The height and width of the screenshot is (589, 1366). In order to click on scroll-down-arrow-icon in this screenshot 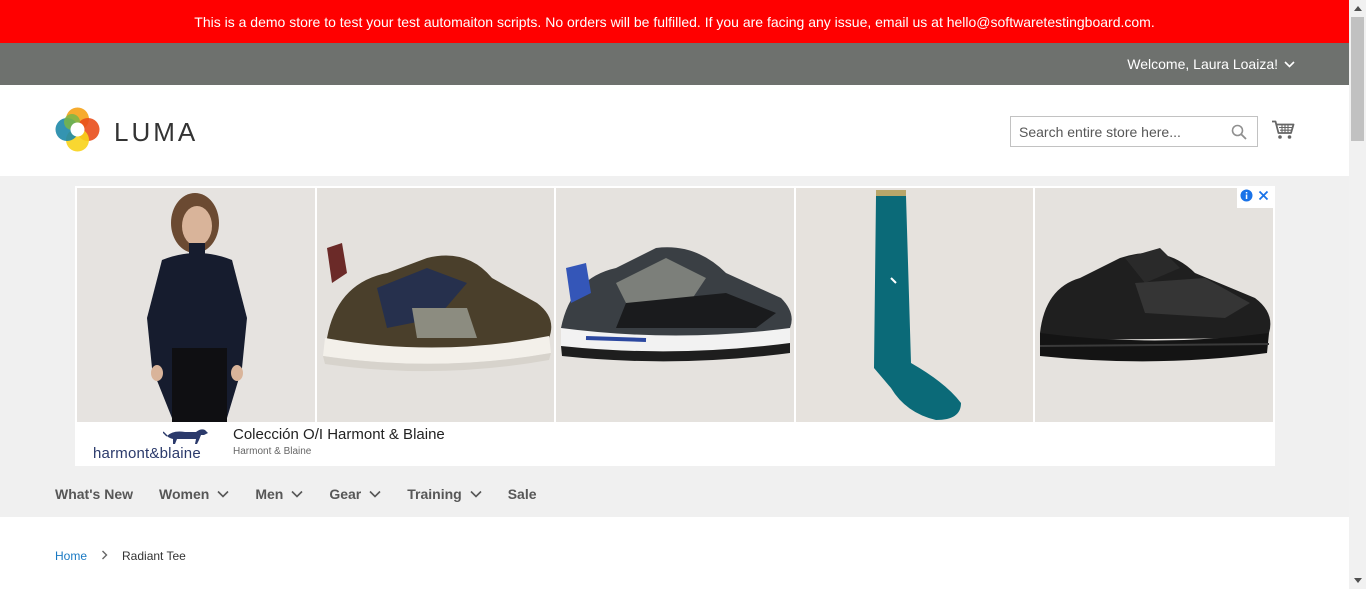, I will do `click(1357, 580)`.